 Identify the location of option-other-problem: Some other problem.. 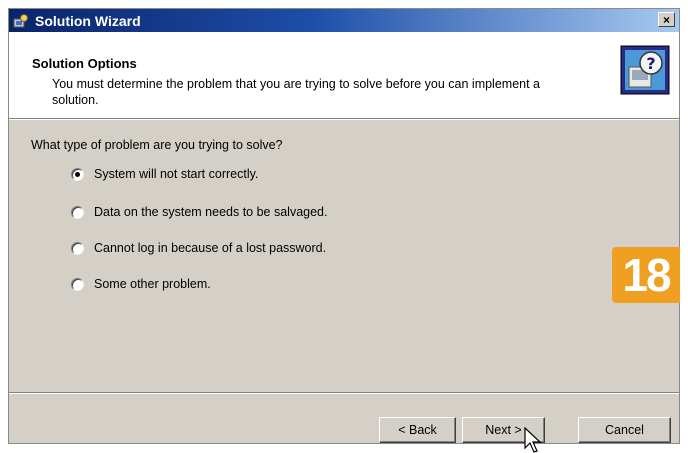
(141, 284).